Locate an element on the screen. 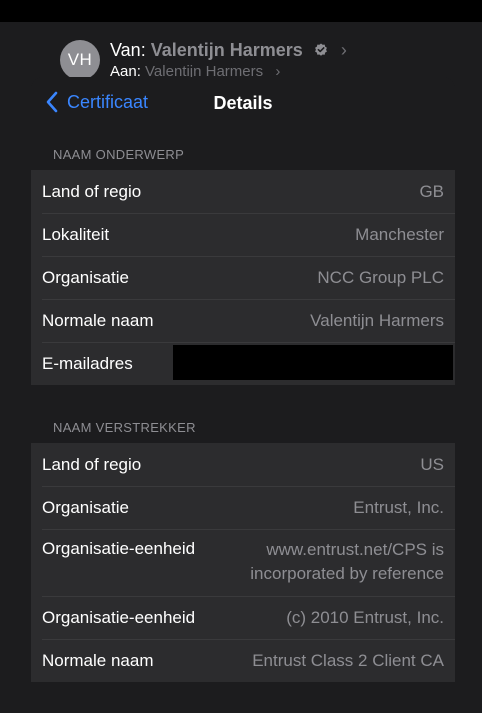 The image size is (482, 713). section-header-subject: NAAM ONDERWERP is located at coordinates (119, 154).